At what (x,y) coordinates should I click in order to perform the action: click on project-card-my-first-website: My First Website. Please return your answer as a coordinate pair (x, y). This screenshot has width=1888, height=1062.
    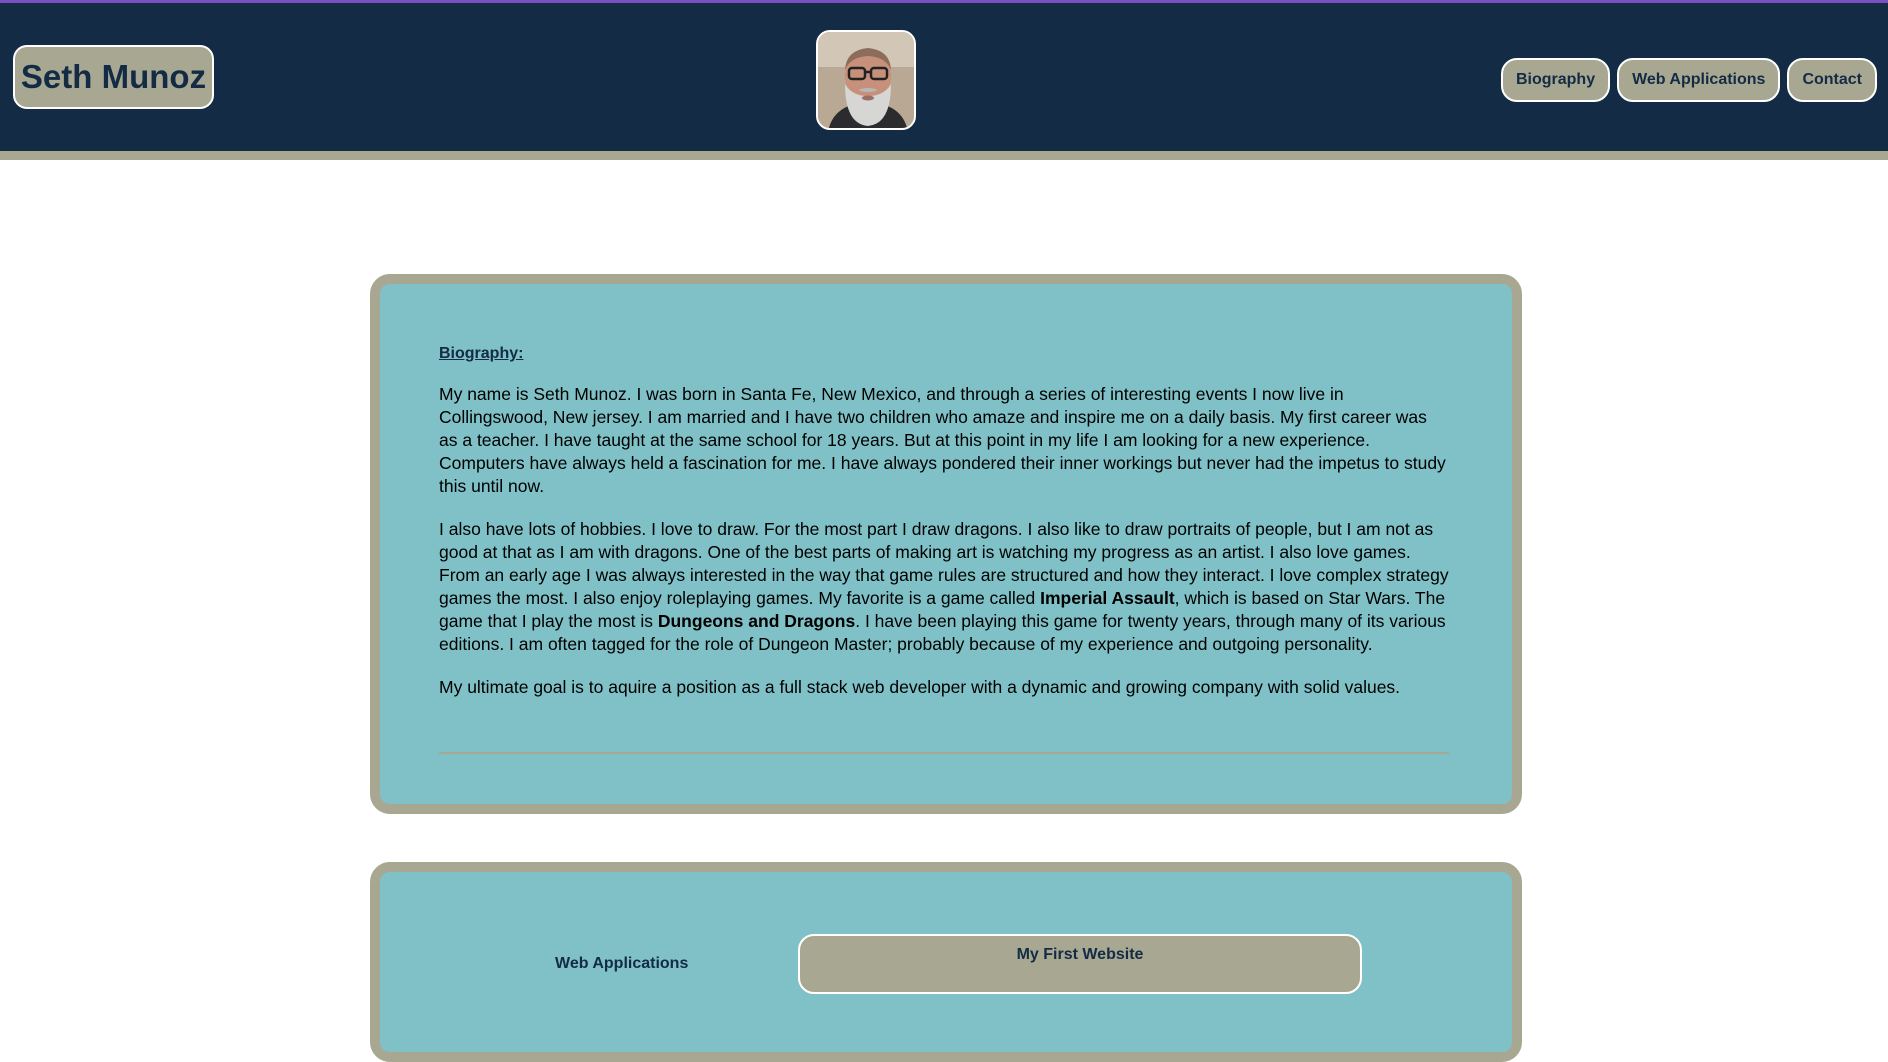
    Looking at the image, I should click on (1080, 964).